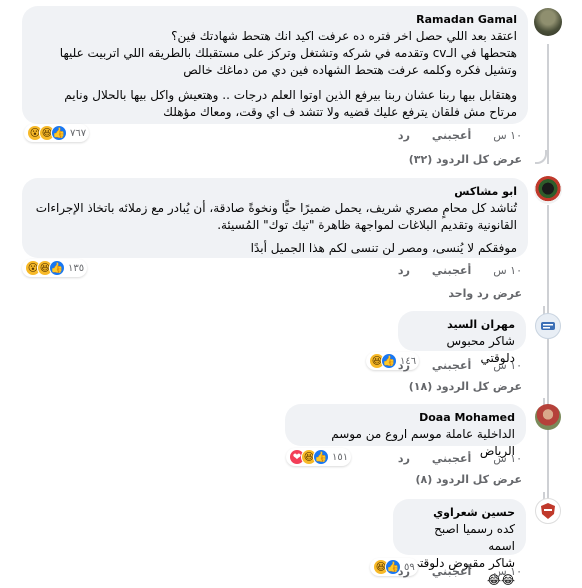  What do you see at coordinates (275, 20) in the screenshot?
I see `comment-author: Ramadan Gamal` at bounding box center [275, 20].